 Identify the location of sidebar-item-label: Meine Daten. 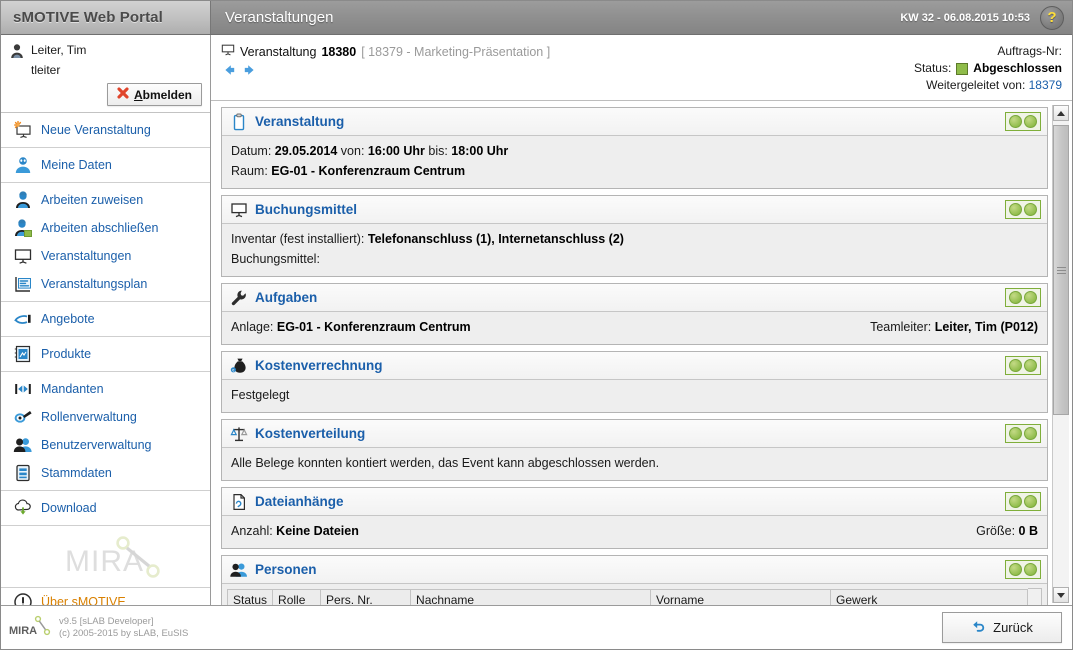
(76, 165).